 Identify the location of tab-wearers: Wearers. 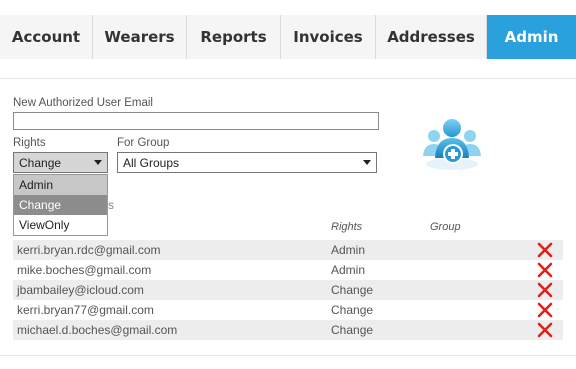
(139, 37).